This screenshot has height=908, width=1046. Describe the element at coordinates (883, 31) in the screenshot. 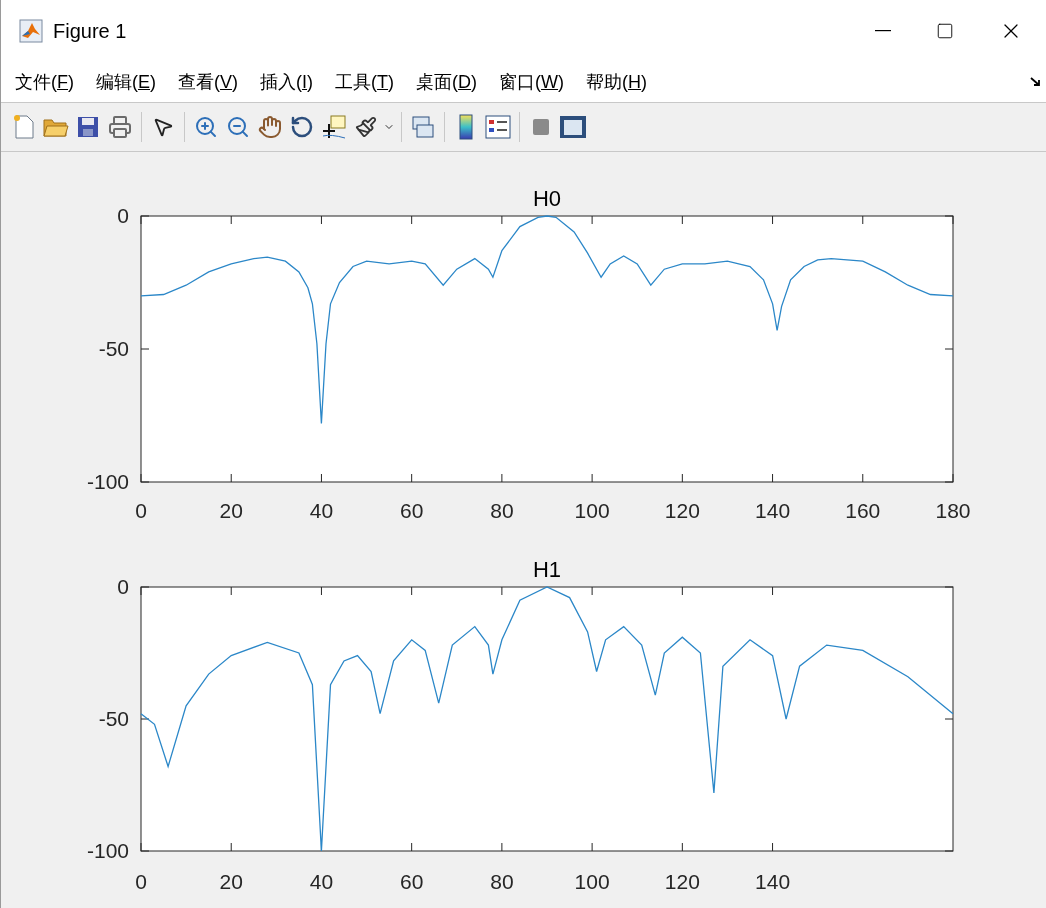

I see `minimize-icon` at that location.